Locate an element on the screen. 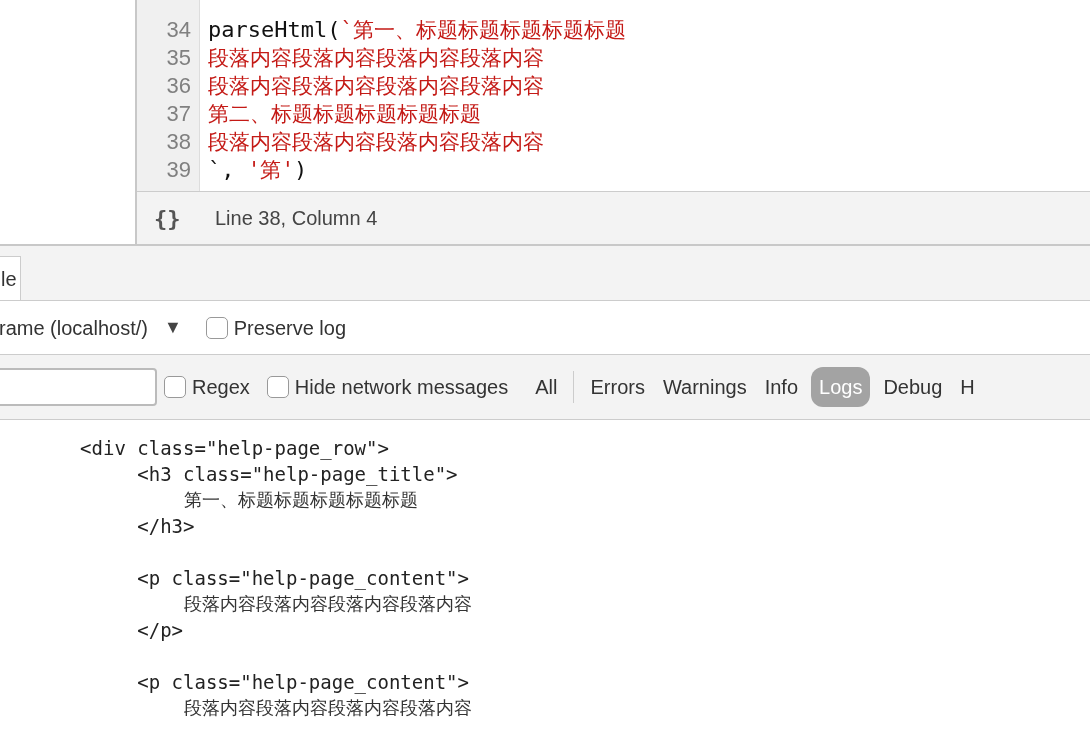  filter-field is located at coordinates (78, 387).